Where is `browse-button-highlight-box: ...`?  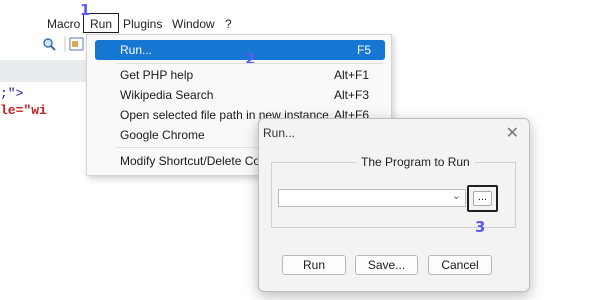
browse-button-highlight-box: ... is located at coordinates (482, 198).